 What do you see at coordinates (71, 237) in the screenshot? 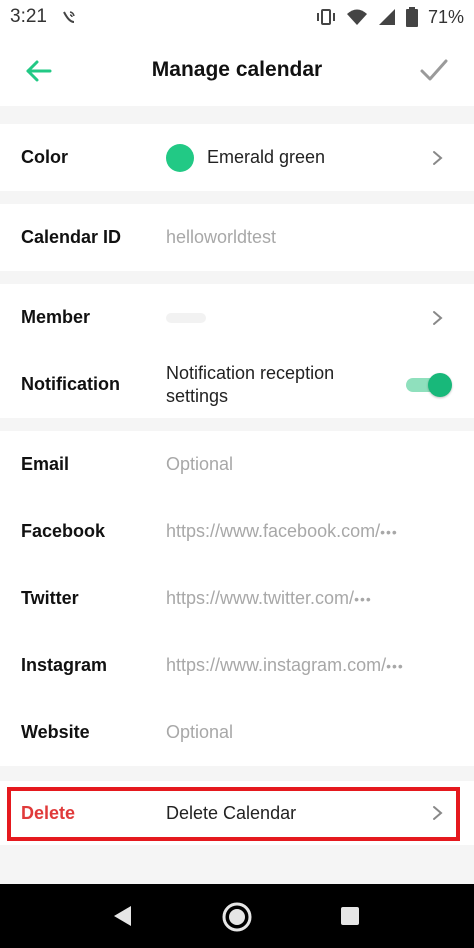
I see `calendar-id-label: Calendar ID` at bounding box center [71, 237].